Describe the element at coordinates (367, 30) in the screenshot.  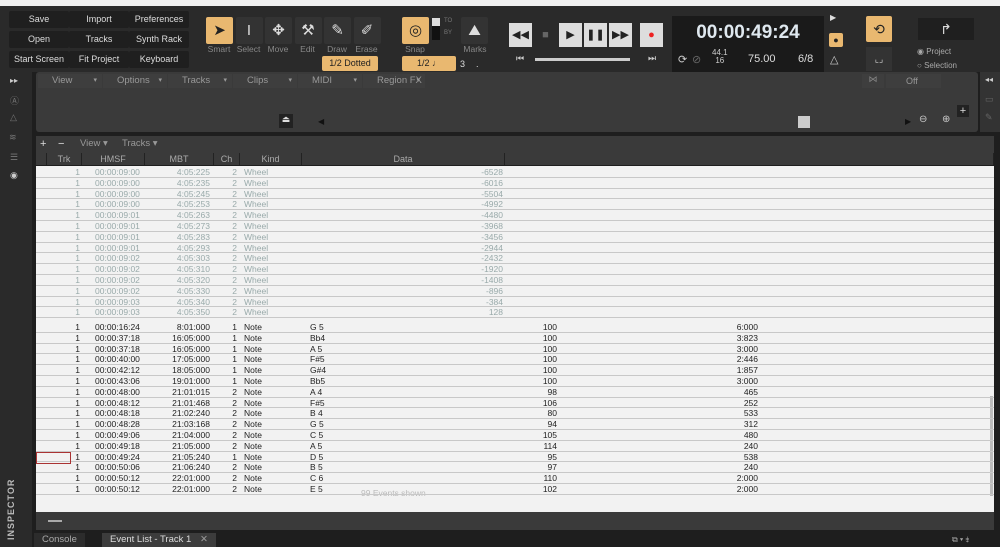
I see `tool-erase: ✐` at that location.